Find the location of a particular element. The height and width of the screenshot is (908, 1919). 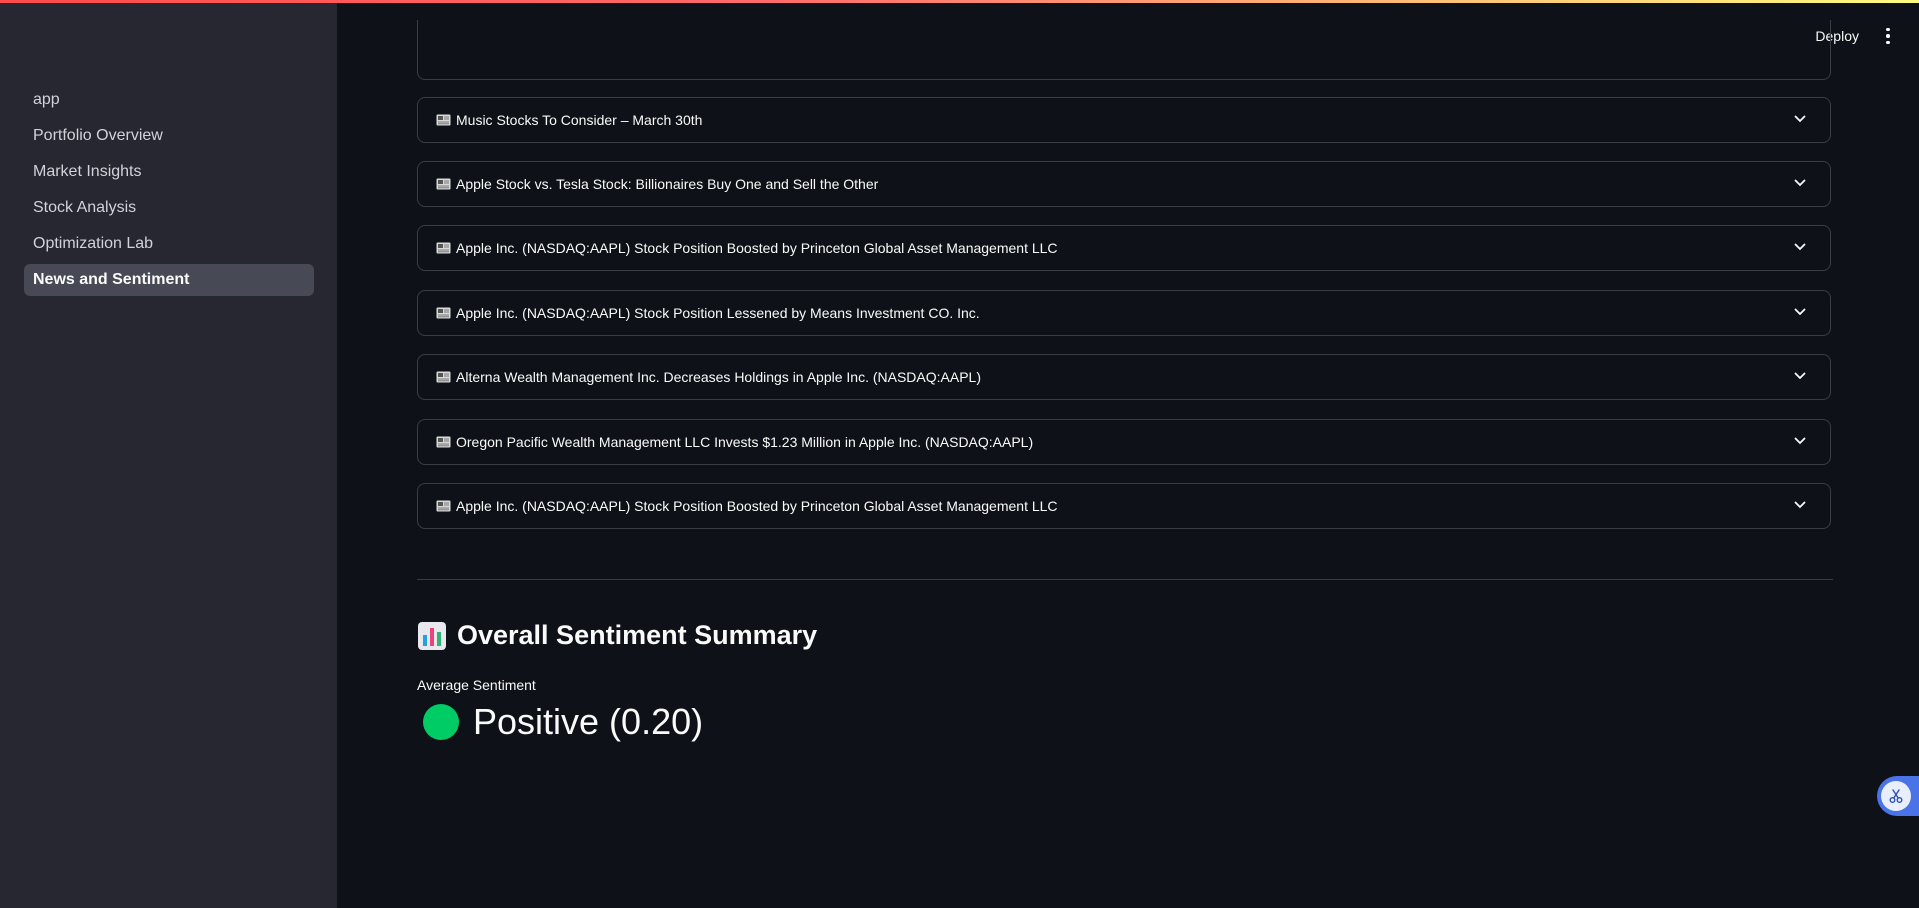

bar-chart-icon is located at coordinates (432, 635).